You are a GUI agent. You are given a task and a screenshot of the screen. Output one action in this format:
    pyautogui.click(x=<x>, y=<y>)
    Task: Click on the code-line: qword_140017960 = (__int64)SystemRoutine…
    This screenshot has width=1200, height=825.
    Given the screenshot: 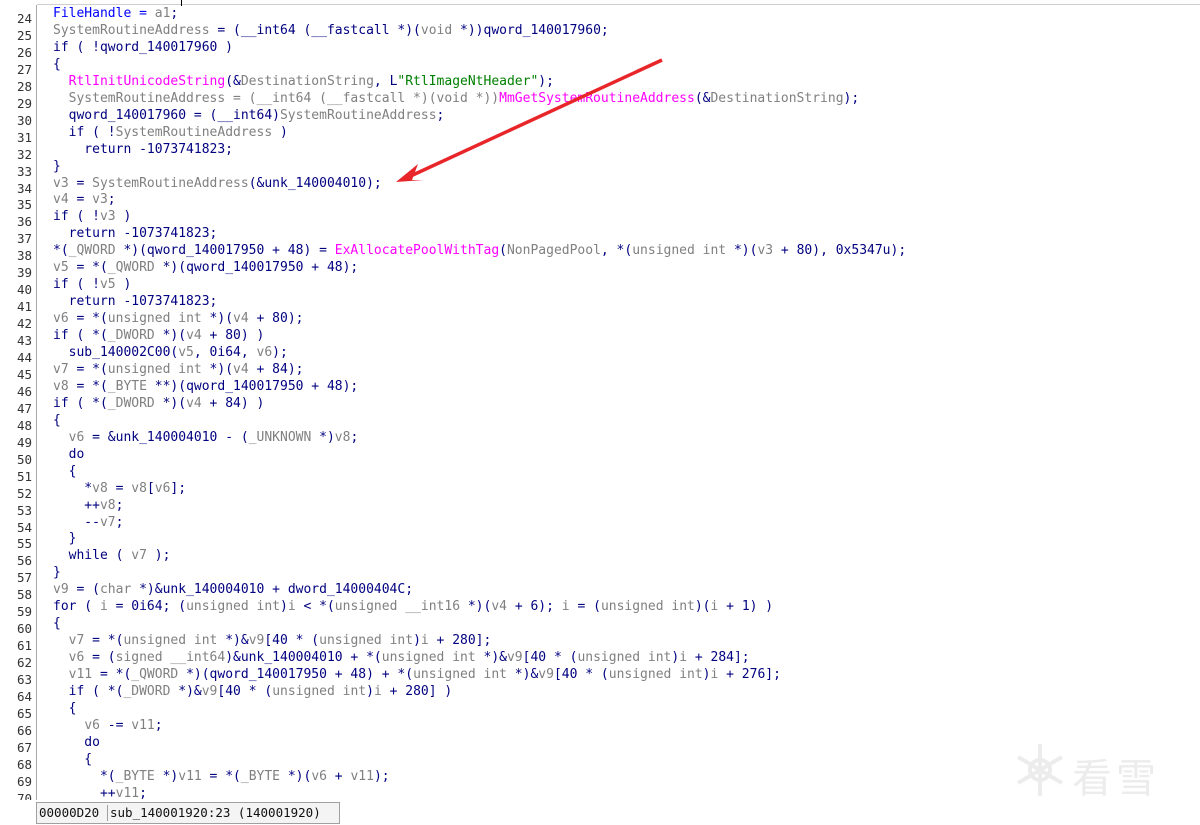 What is the action you would take?
    pyautogui.click(x=249, y=115)
    